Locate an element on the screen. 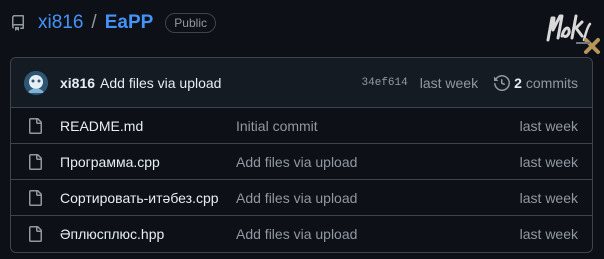 The height and width of the screenshot is (259, 604). commit-message-link: Add files via upload is located at coordinates (160, 83).